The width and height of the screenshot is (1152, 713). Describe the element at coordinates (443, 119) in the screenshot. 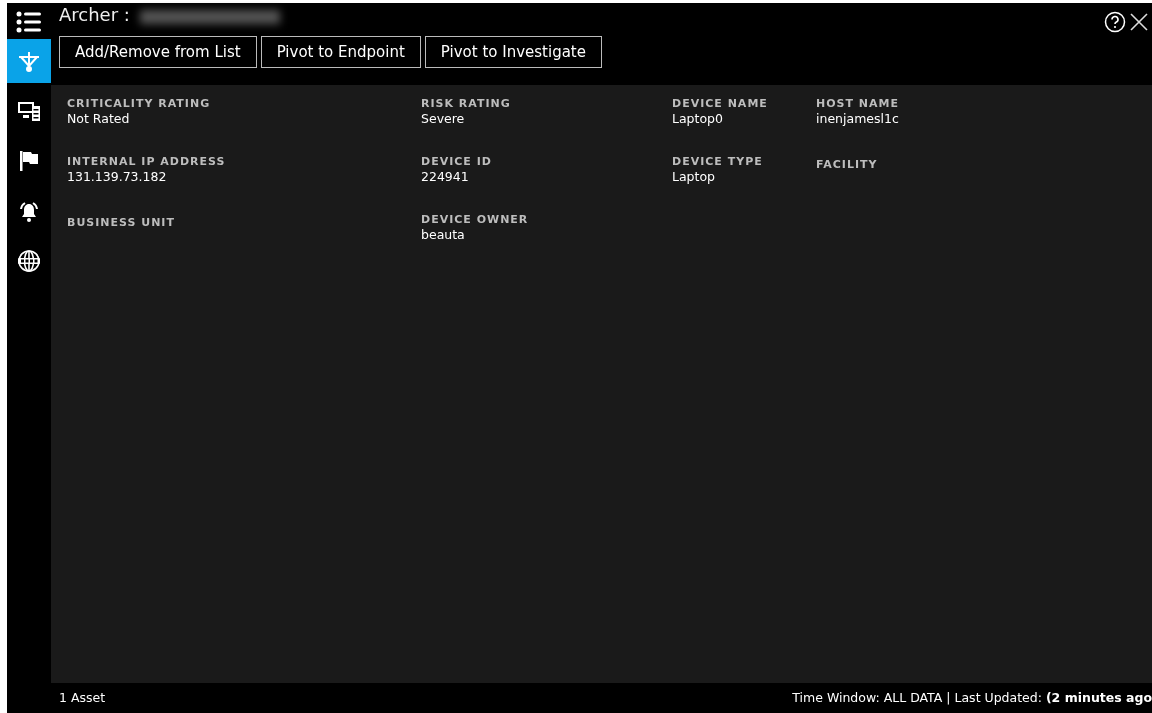

I see `field-value: Severe` at that location.